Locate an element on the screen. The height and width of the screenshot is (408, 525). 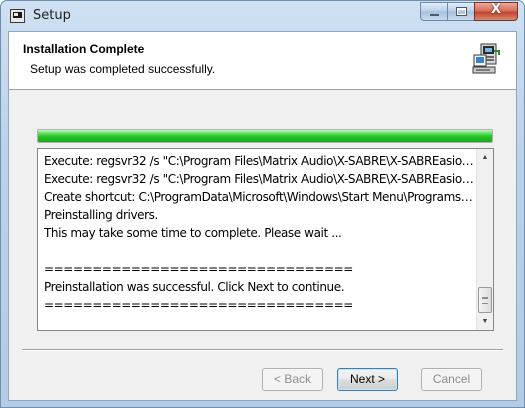
log-scrollbar: ▲ ▼ is located at coordinates (484, 239).